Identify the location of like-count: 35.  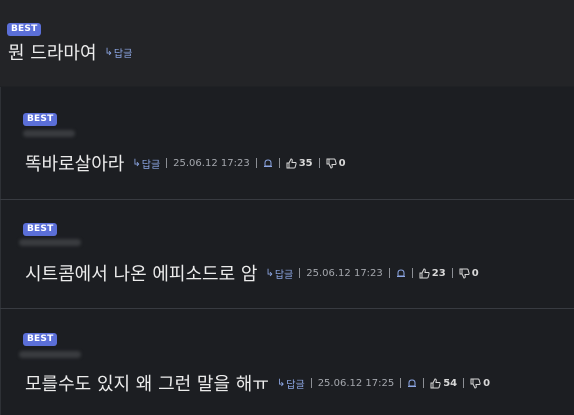
(305, 163).